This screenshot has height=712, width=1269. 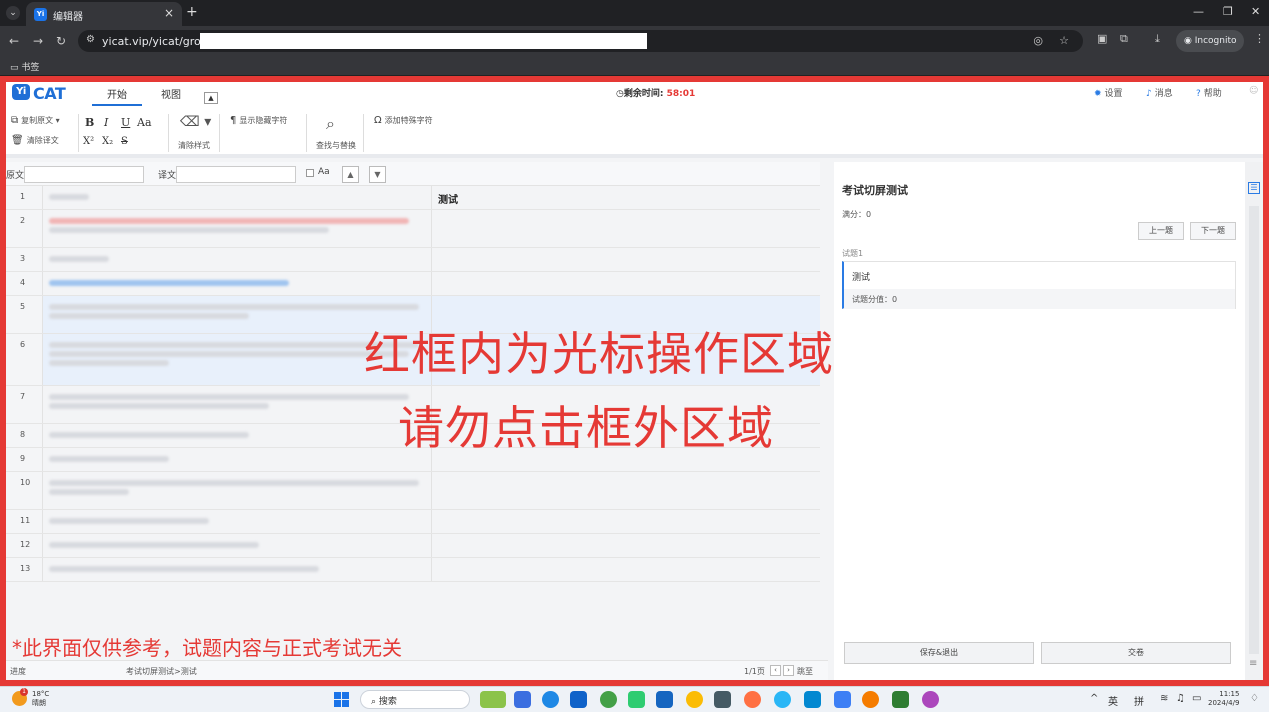 I want to click on browser-tab: Yi 编辑器 ×, so click(x=104, y=14).